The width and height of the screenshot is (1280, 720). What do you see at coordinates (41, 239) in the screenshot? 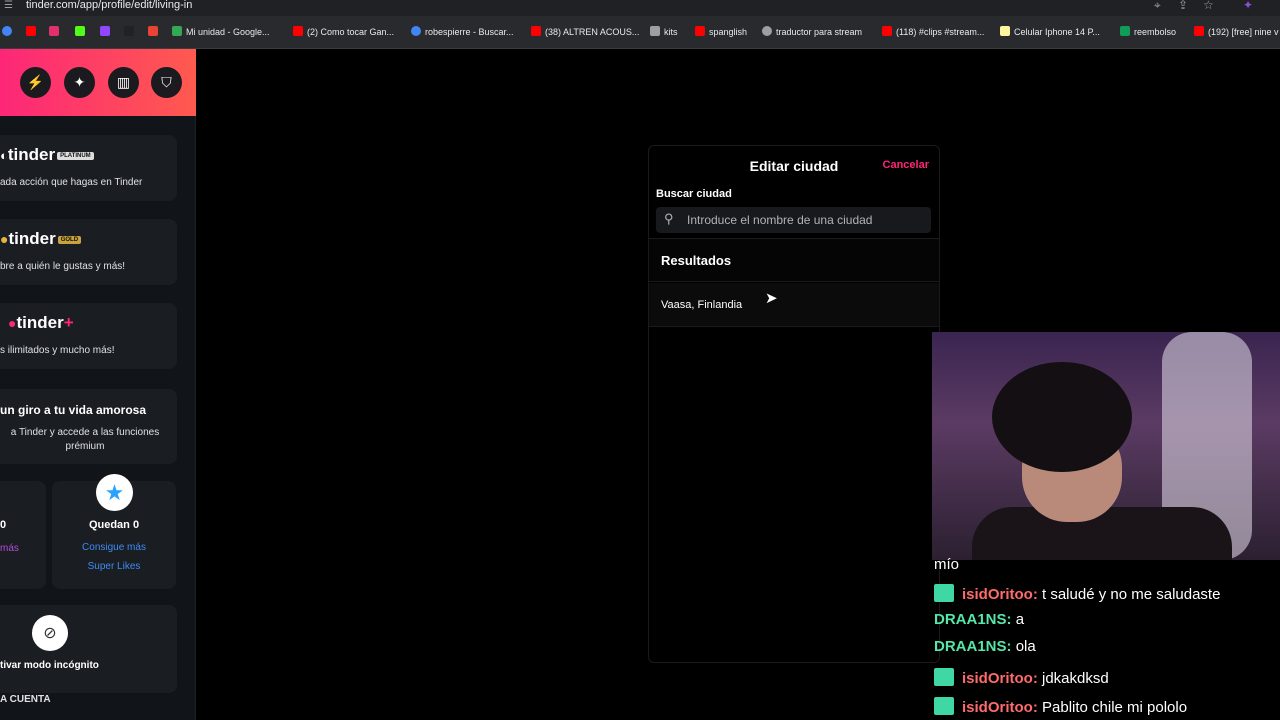
I see `gold-brand: ●tinder GOLD` at bounding box center [41, 239].